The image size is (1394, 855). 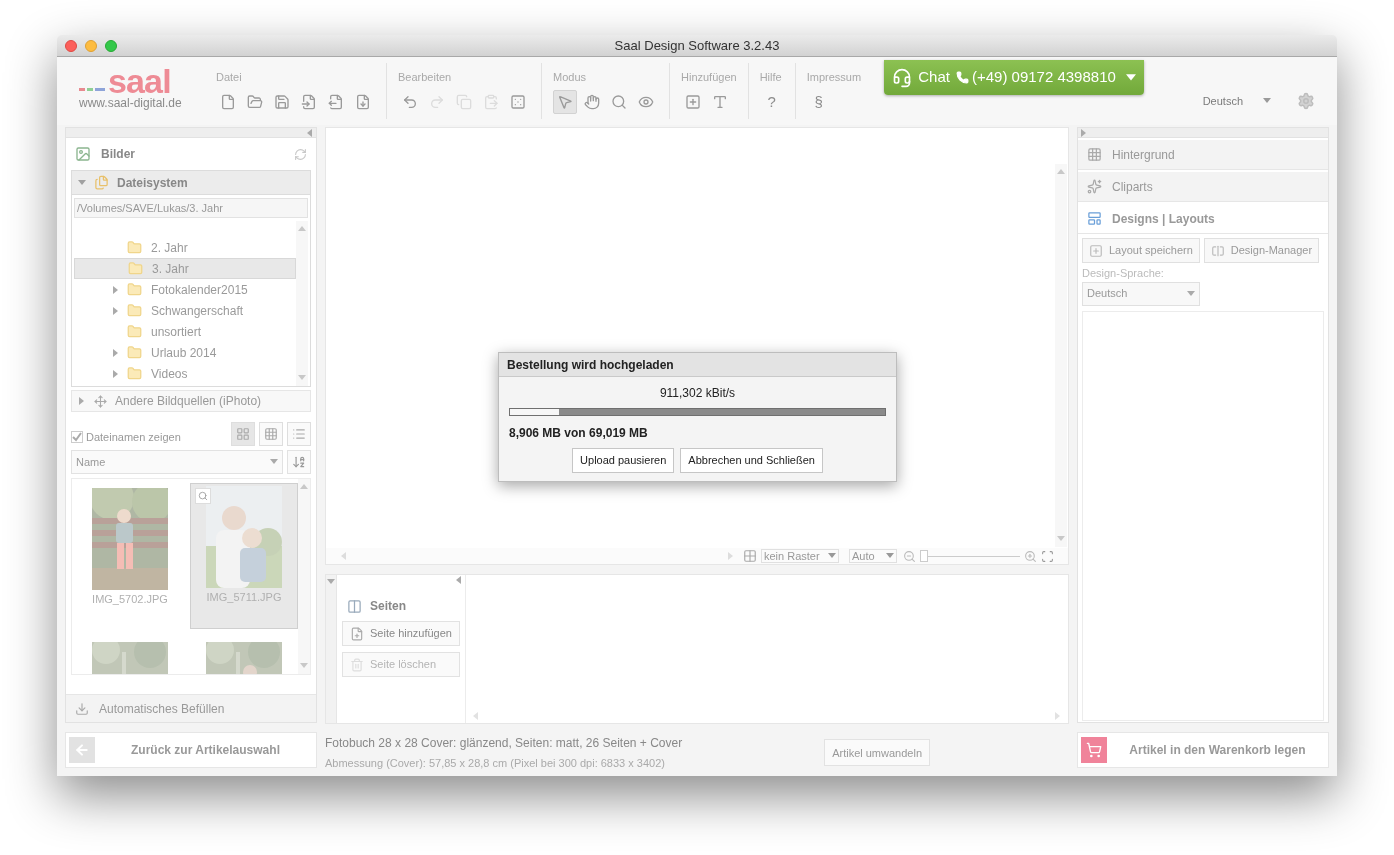 I want to click on folder-row: Urlaub 2014, so click(x=185, y=352).